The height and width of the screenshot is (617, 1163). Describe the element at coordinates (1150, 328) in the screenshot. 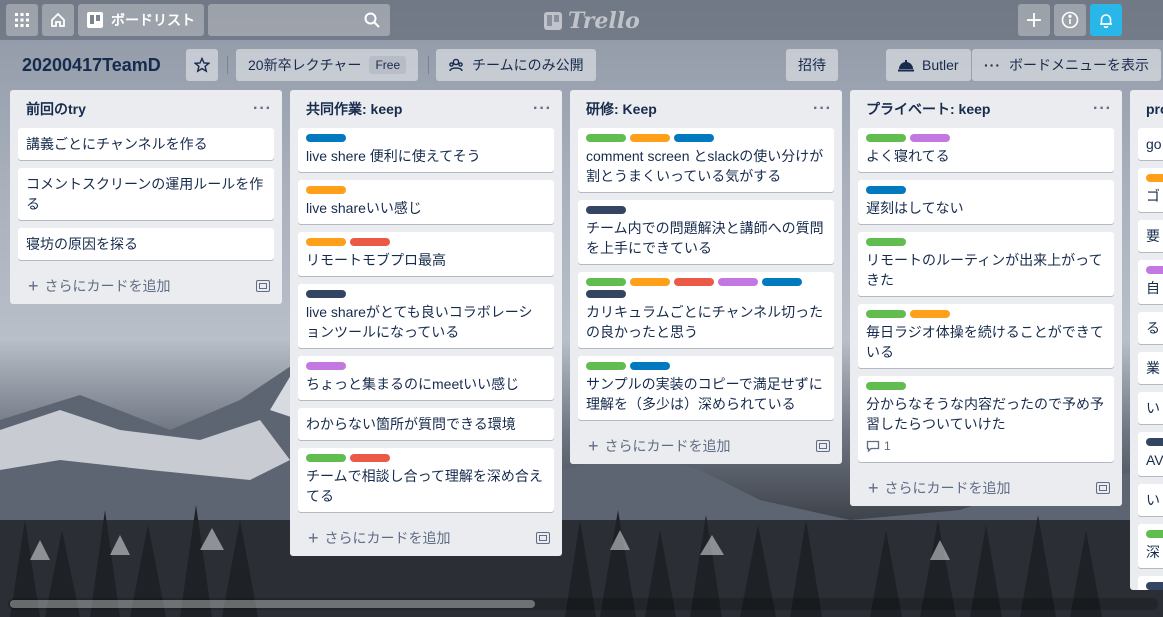

I see `card: る` at that location.